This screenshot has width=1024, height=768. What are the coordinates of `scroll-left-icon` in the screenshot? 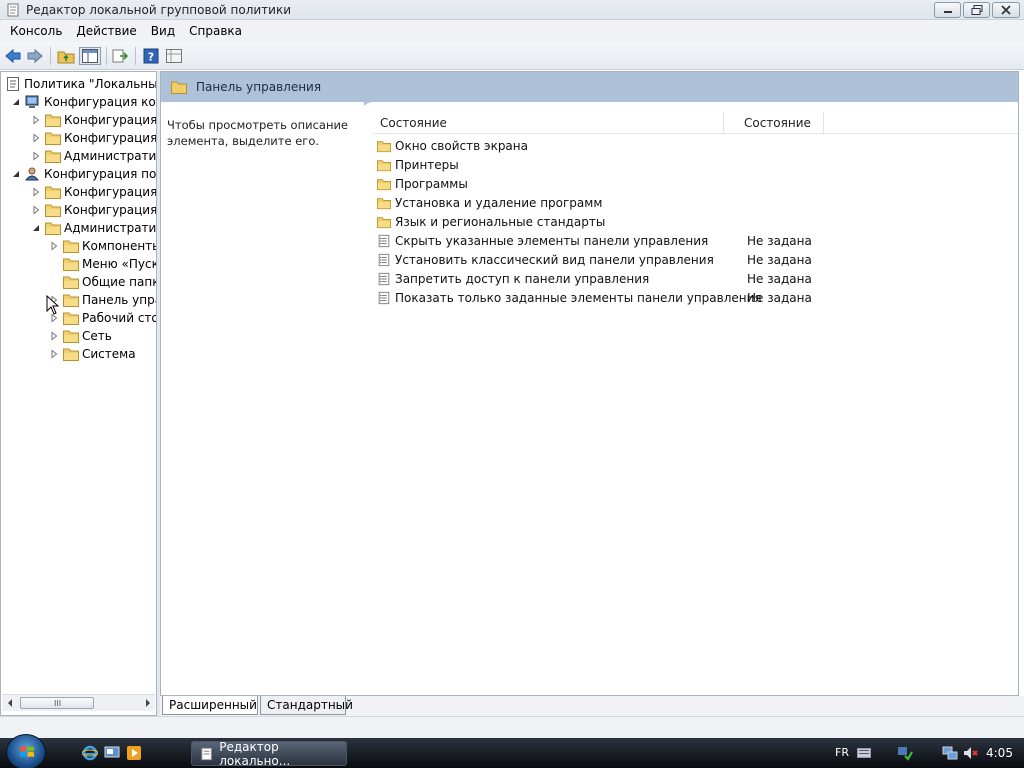 It's located at (10, 703).